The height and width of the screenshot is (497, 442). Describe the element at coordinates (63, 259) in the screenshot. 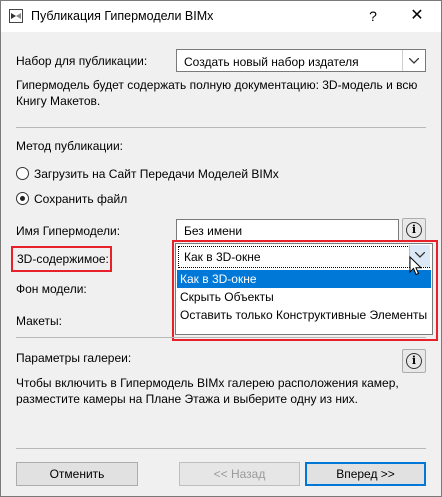

I see `content-3d-label: 3D-содержимое:` at that location.